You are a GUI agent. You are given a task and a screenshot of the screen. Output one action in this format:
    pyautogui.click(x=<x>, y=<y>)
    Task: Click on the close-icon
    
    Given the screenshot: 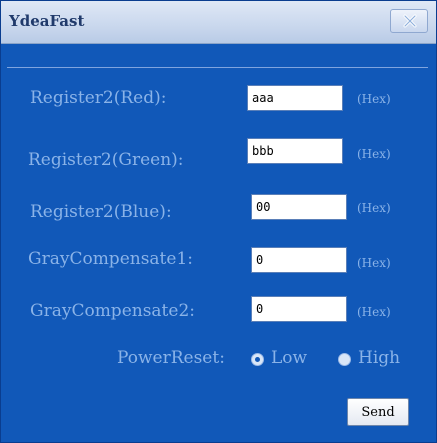 What is the action you would take?
    pyautogui.click(x=410, y=21)
    